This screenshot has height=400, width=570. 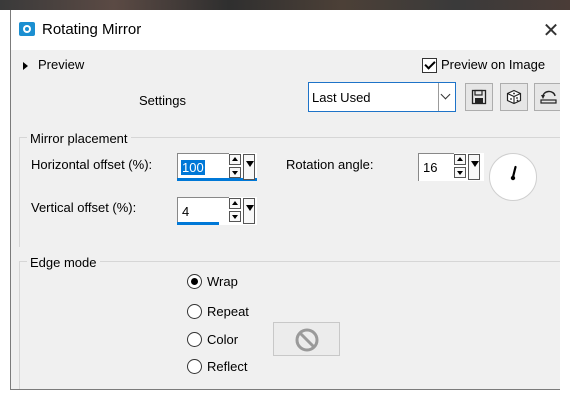 What do you see at coordinates (430, 167) in the screenshot?
I see `rotation-angle-value: 16` at bounding box center [430, 167].